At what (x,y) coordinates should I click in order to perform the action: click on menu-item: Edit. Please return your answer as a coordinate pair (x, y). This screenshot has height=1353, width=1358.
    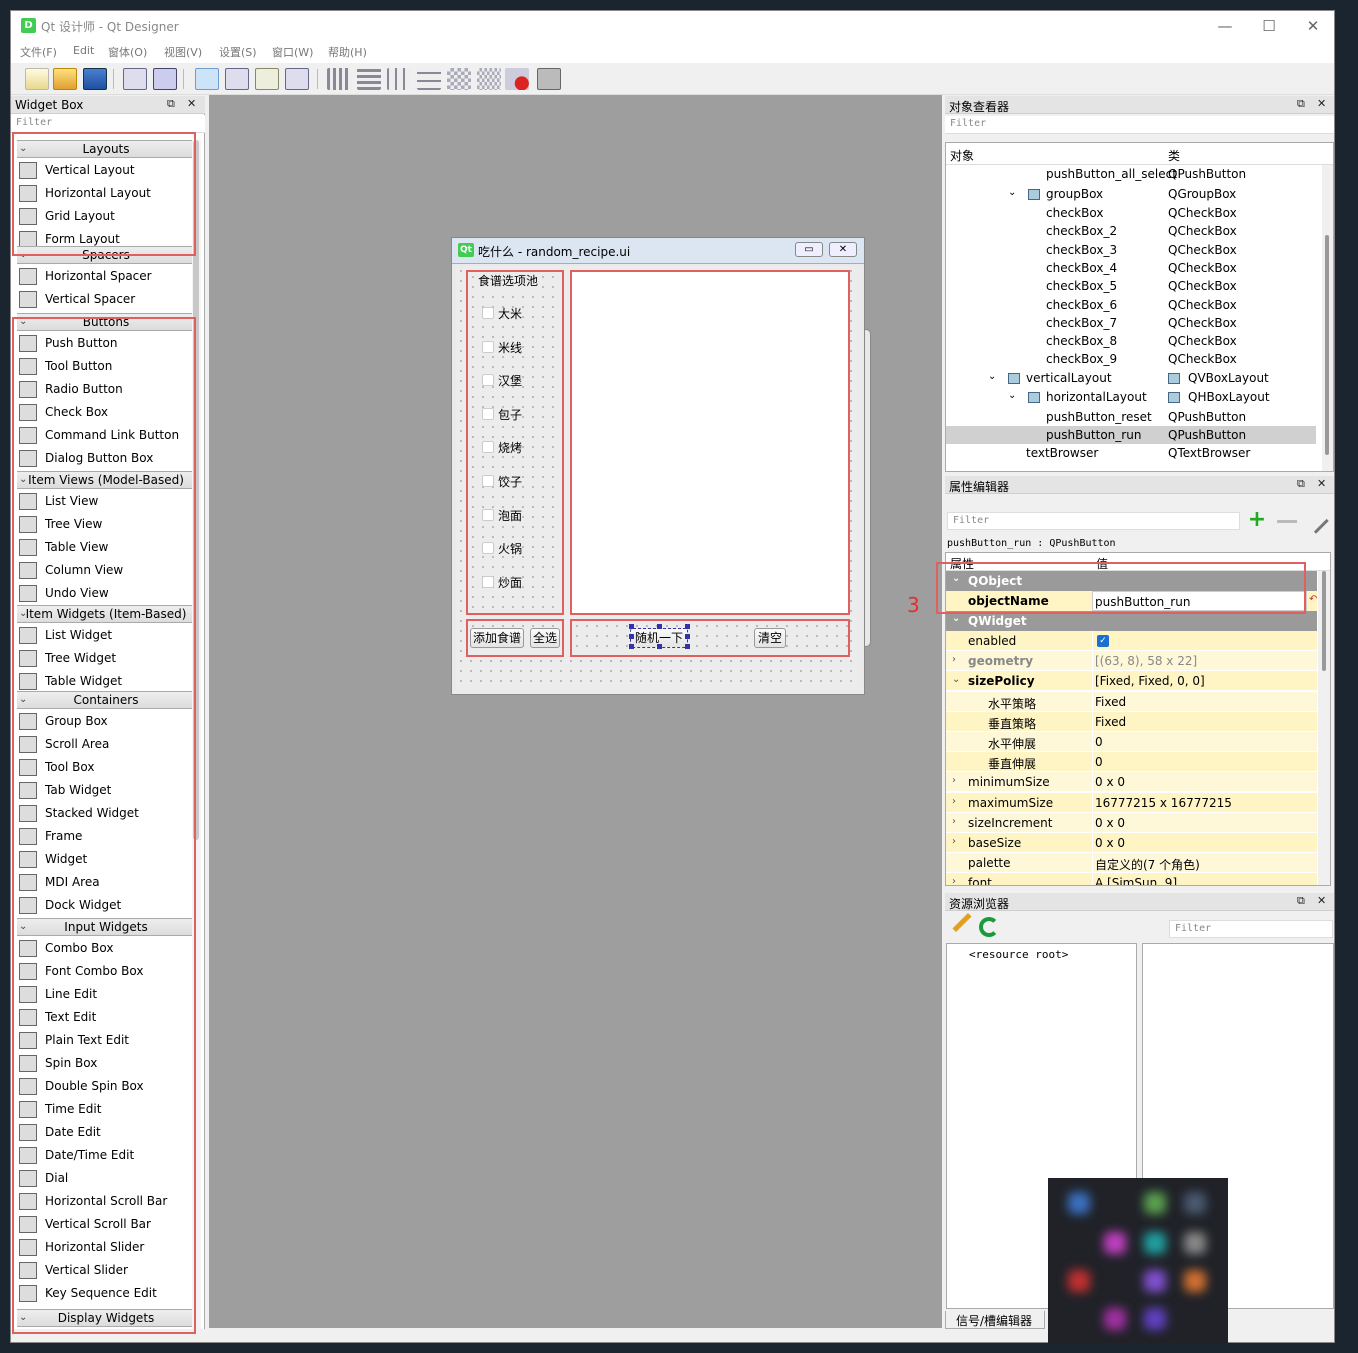
    Looking at the image, I should click on (83, 50).